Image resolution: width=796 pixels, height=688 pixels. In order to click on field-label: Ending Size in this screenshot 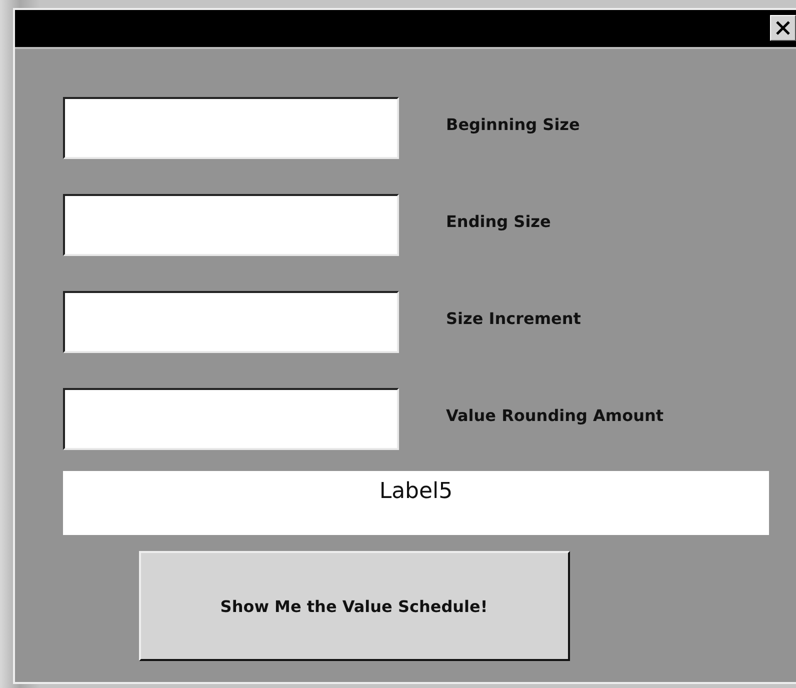, I will do `click(498, 221)`.